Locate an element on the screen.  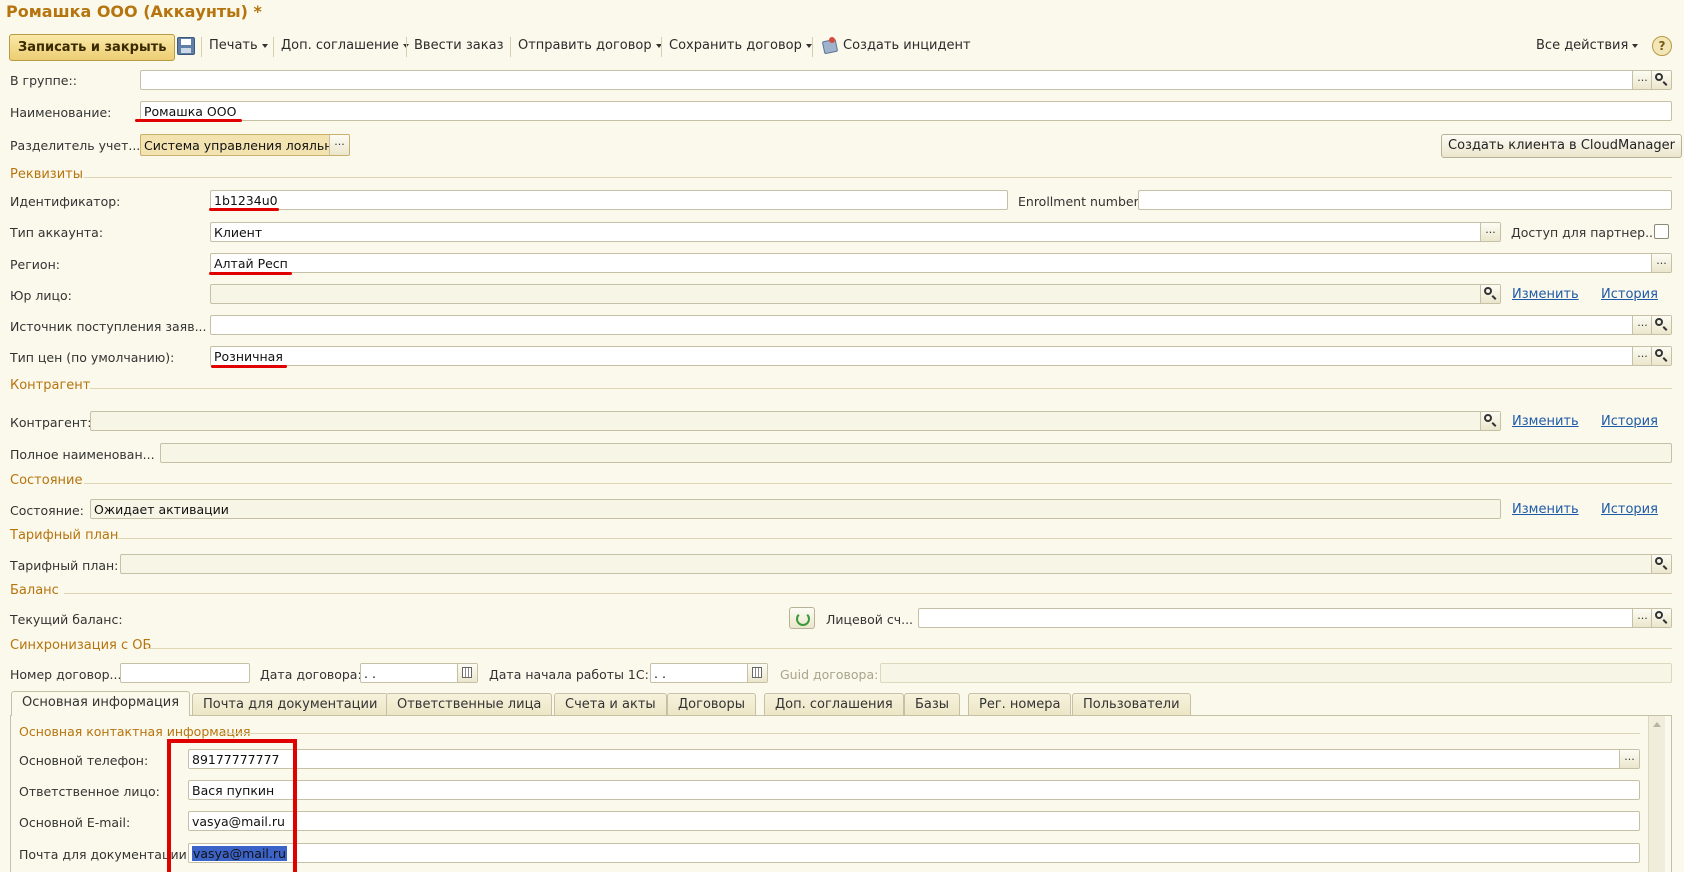
tab-dop-sogl: Доп. соглашения is located at coordinates (834, 704).